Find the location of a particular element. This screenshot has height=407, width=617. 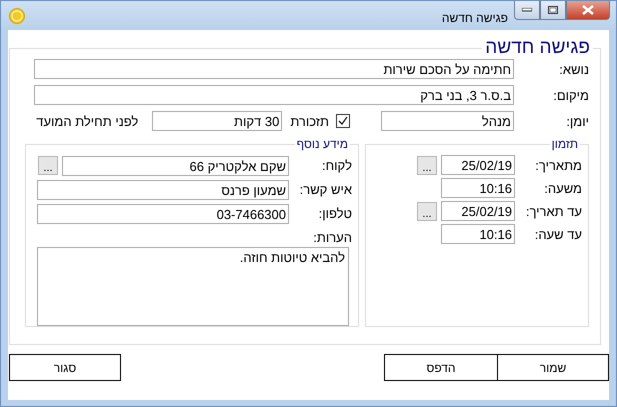

close-button is located at coordinates (588, 10).